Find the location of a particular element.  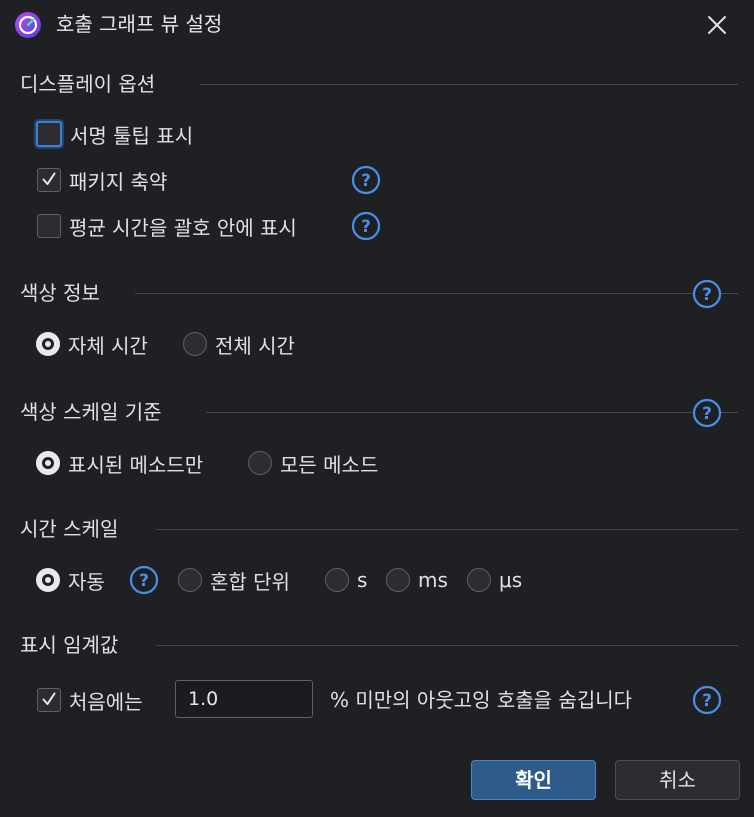

auto-radio is located at coordinates (48, 580).